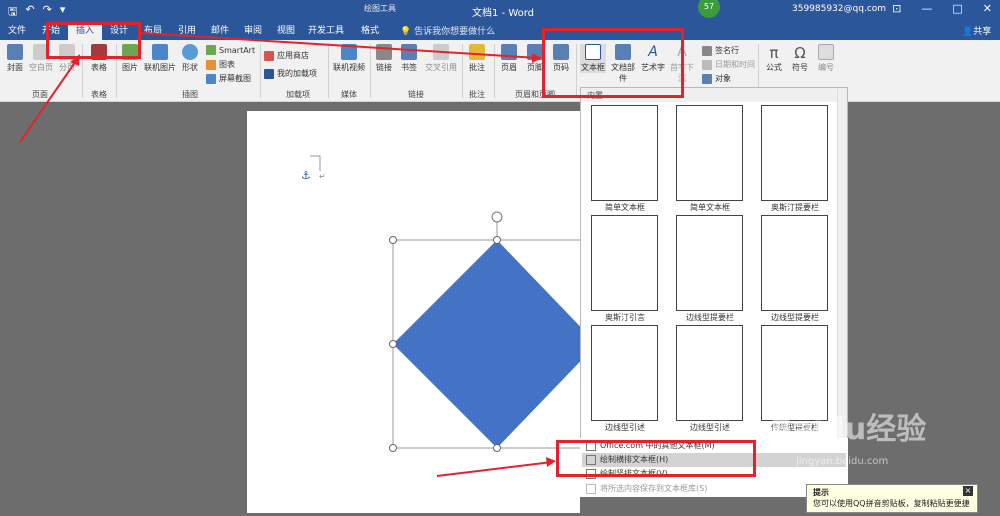 The image size is (1000, 516). I want to click on ime-tip-popup: 提示 您可以使用QQ拼音剪贴板，复制粘贴更便捷 ×, so click(892, 498).